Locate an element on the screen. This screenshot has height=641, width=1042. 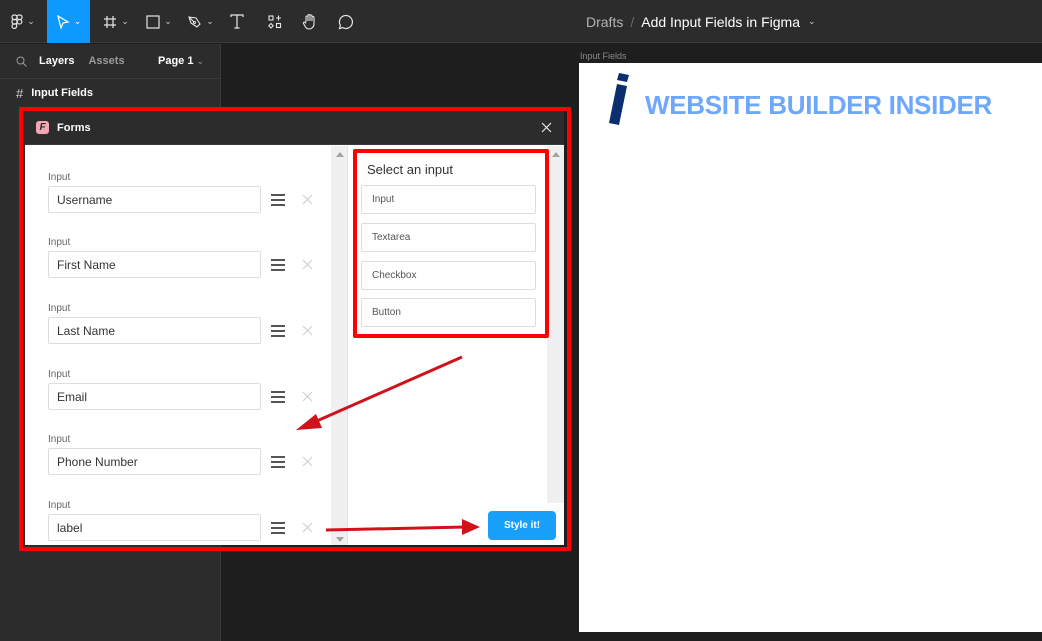
panel-tabs: Layers Assets Page 1 ⌄ is located at coordinates (110, 61).